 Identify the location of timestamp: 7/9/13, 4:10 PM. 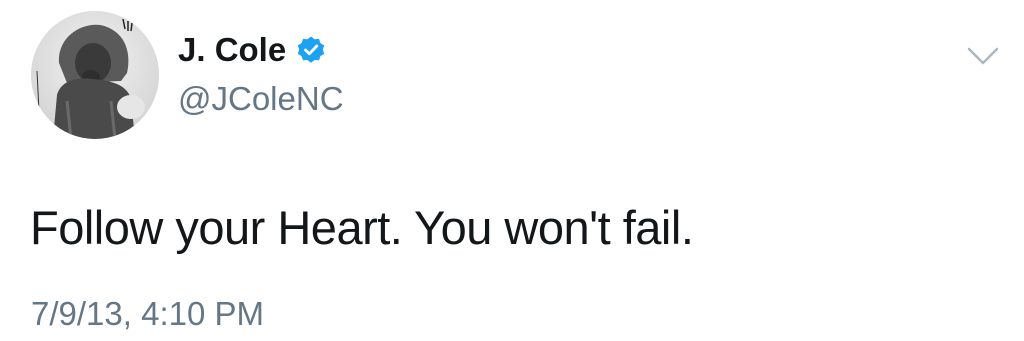
(147, 314).